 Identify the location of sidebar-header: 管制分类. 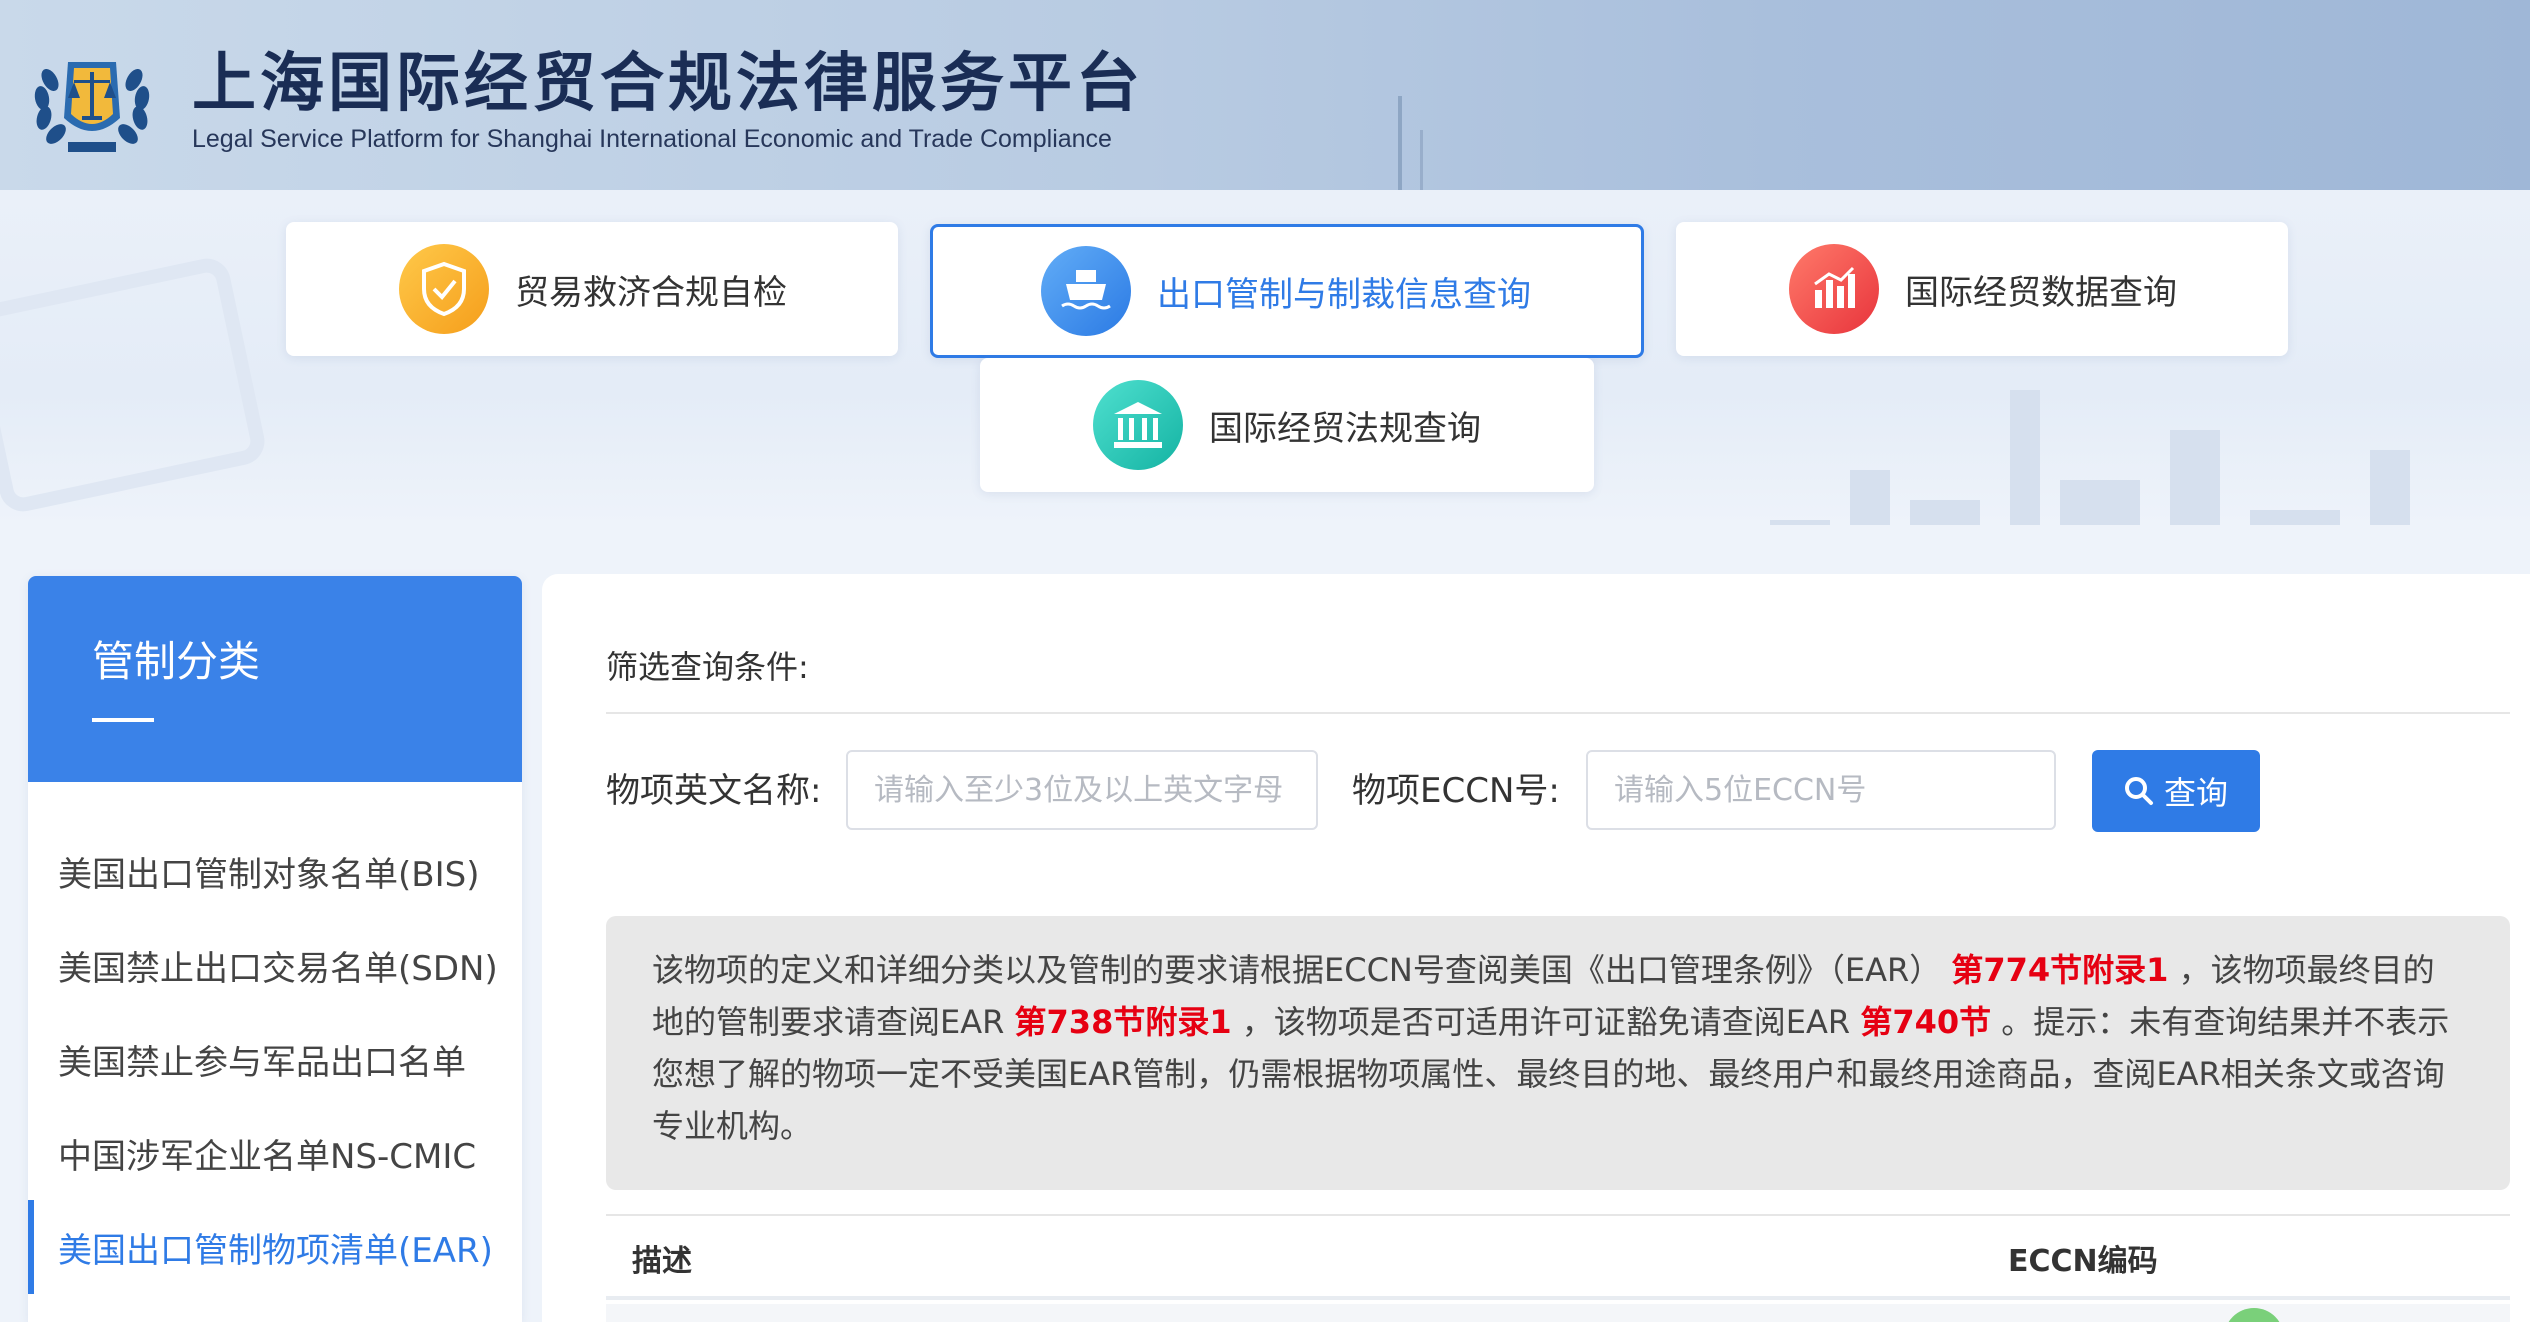
(275, 679).